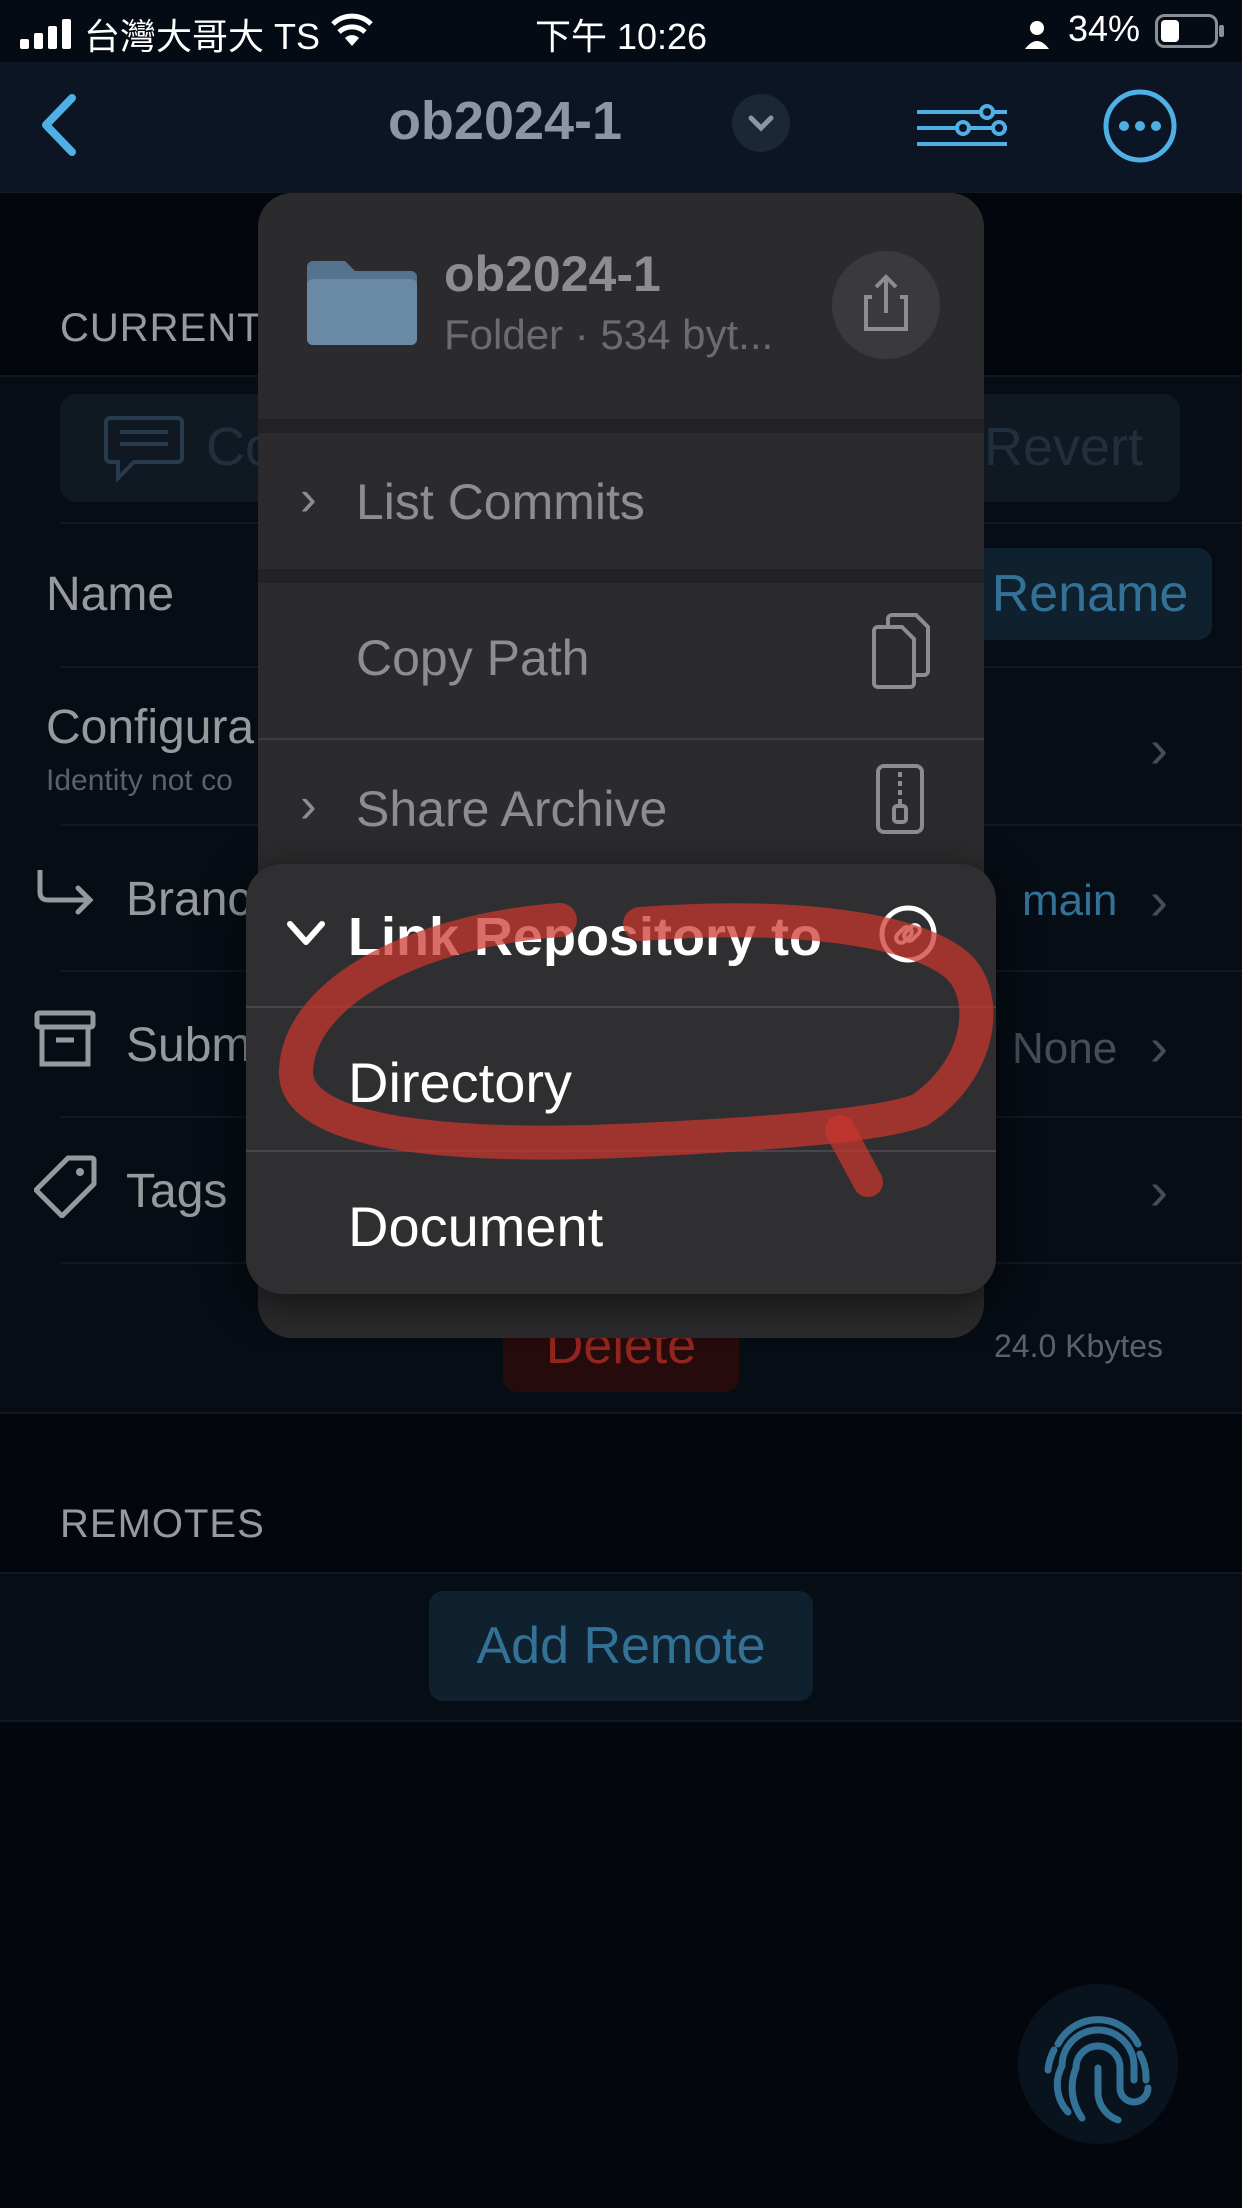 This screenshot has width=1242, height=2208. Describe the element at coordinates (621, 36) in the screenshot. I see `clock: 下午 10:26` at that location.